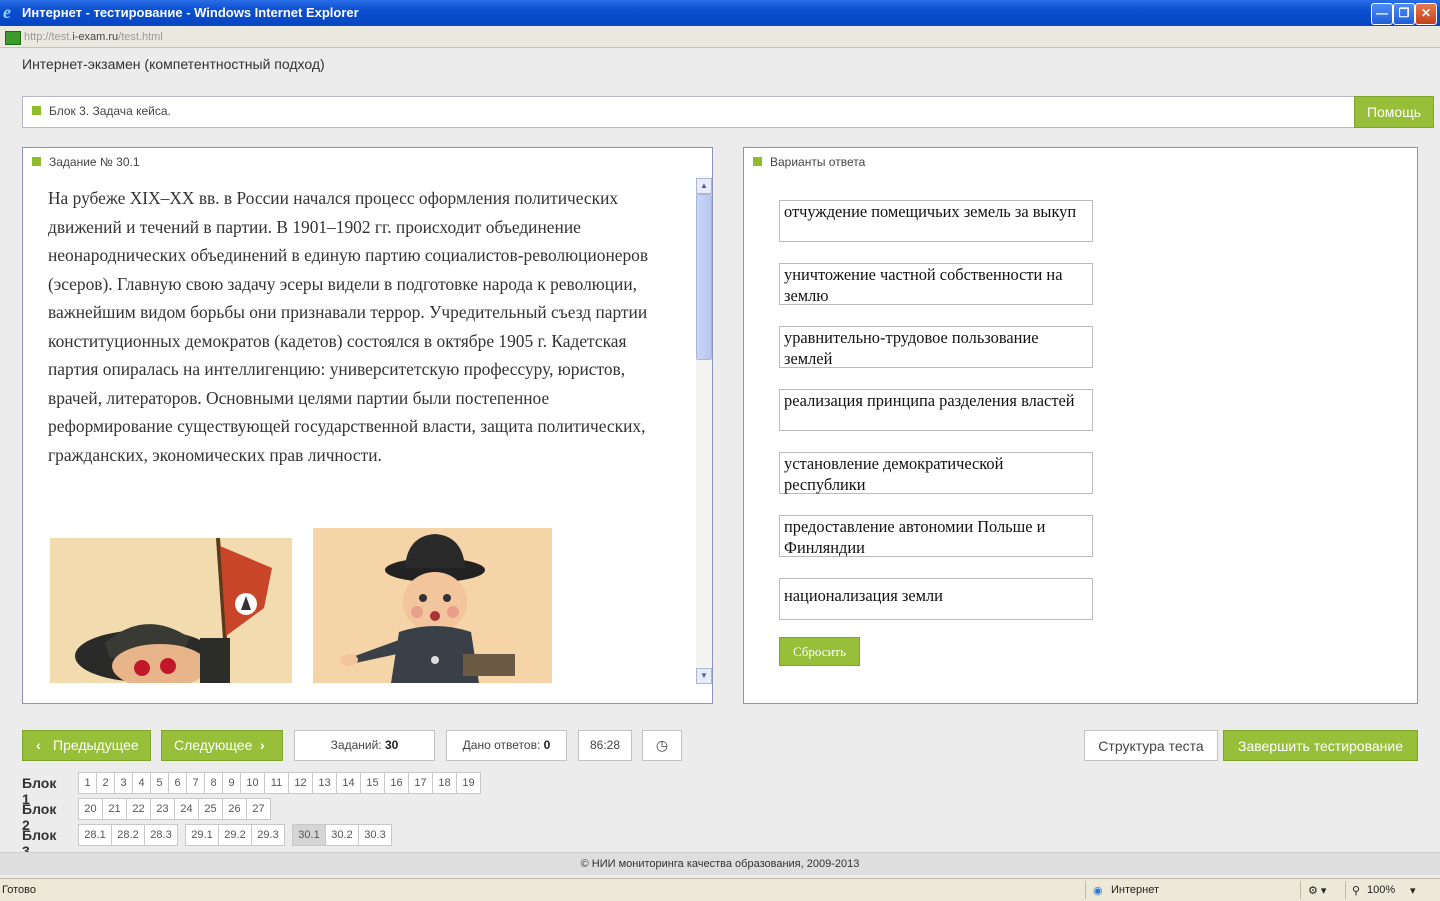 This screenshot has width=1440, height=901. What do you see at coordinates (161, 835) in the screenshot?
I see `task-number-28.3: 28.3` at bounding box center [161, 835].